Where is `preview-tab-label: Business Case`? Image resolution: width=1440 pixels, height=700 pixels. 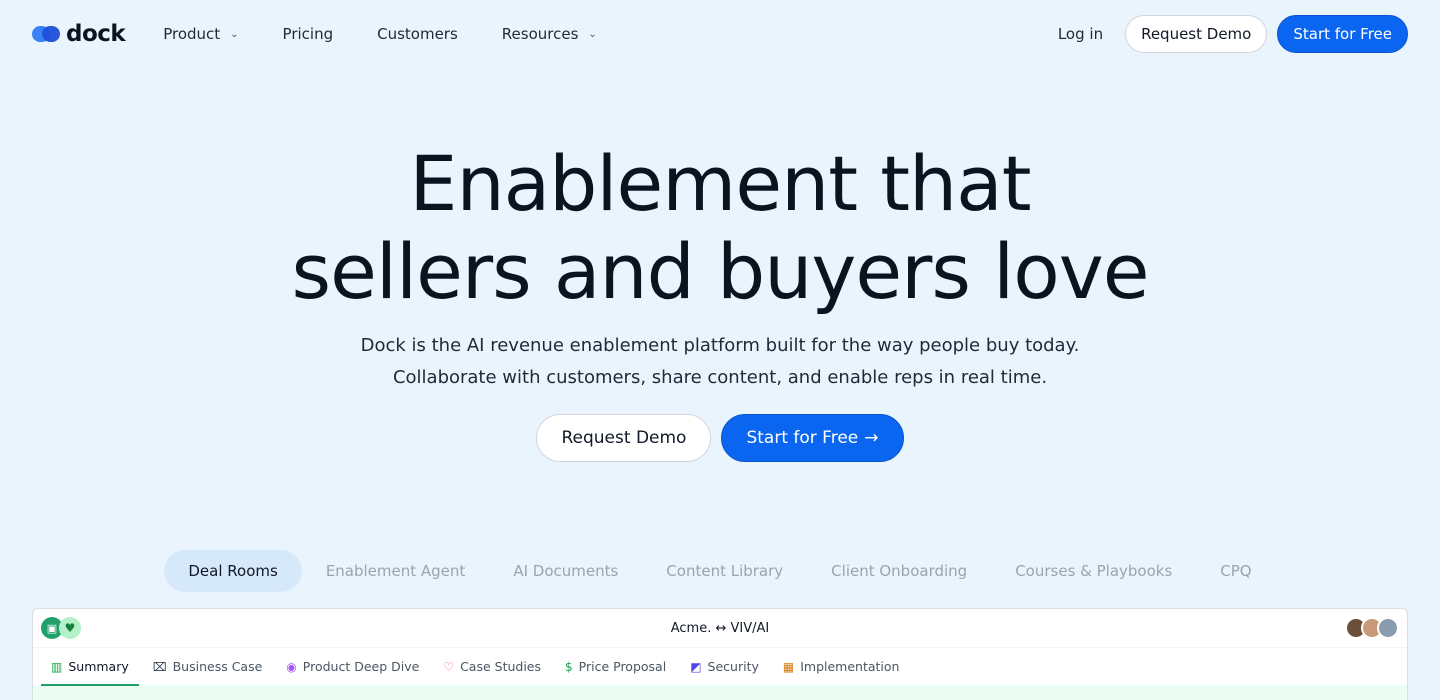 preview-tab-label: Business Case is located at coordinates (217, 666).